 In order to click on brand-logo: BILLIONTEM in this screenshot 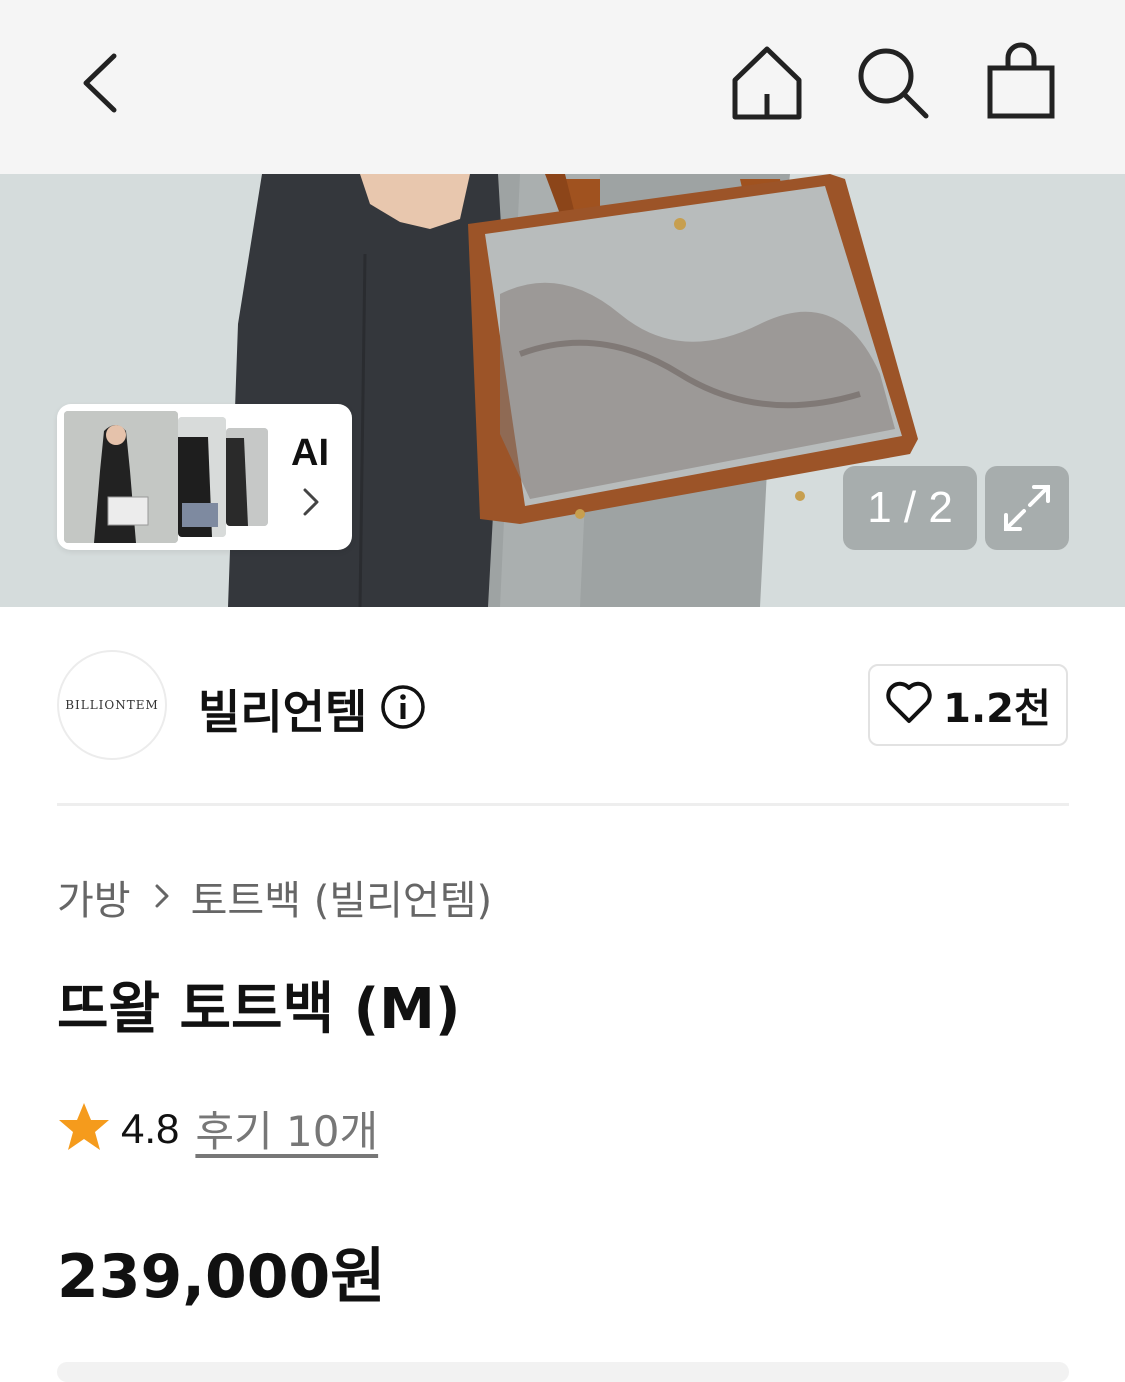, I will do `click(112, 705)`.